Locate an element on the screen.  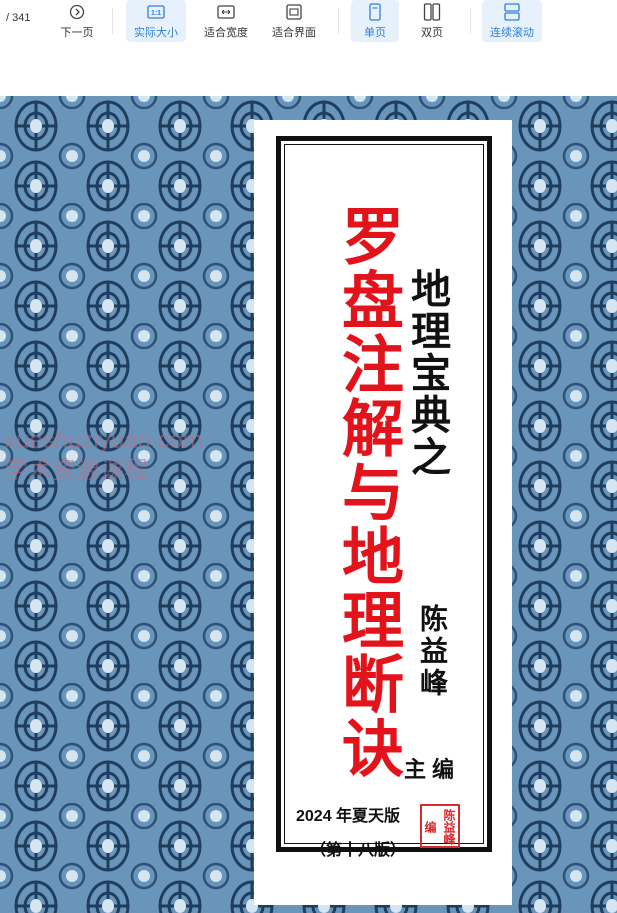
book-author: 陈益峰 is located at coordinates (432, 652).